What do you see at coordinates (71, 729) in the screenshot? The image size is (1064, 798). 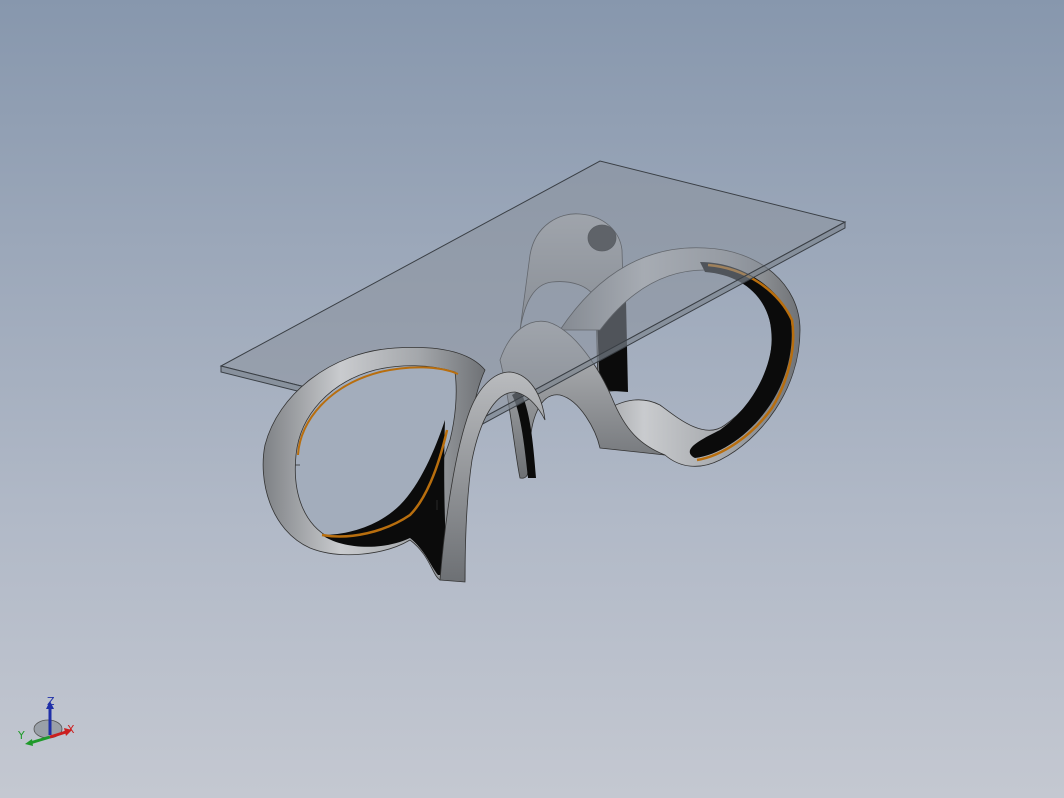 I see `x-axis-label: X` at bounding box center [71, 729].